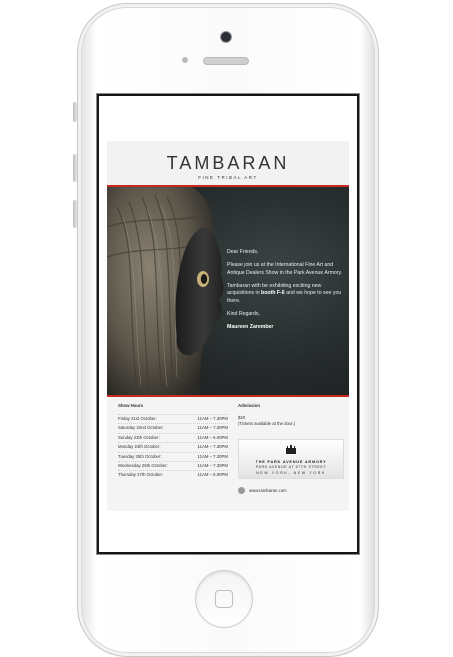 The image size is (453, 657). I want to click on hours-row: Sunday 23th October: 11AM – 6.00PM, so click(173, 437).